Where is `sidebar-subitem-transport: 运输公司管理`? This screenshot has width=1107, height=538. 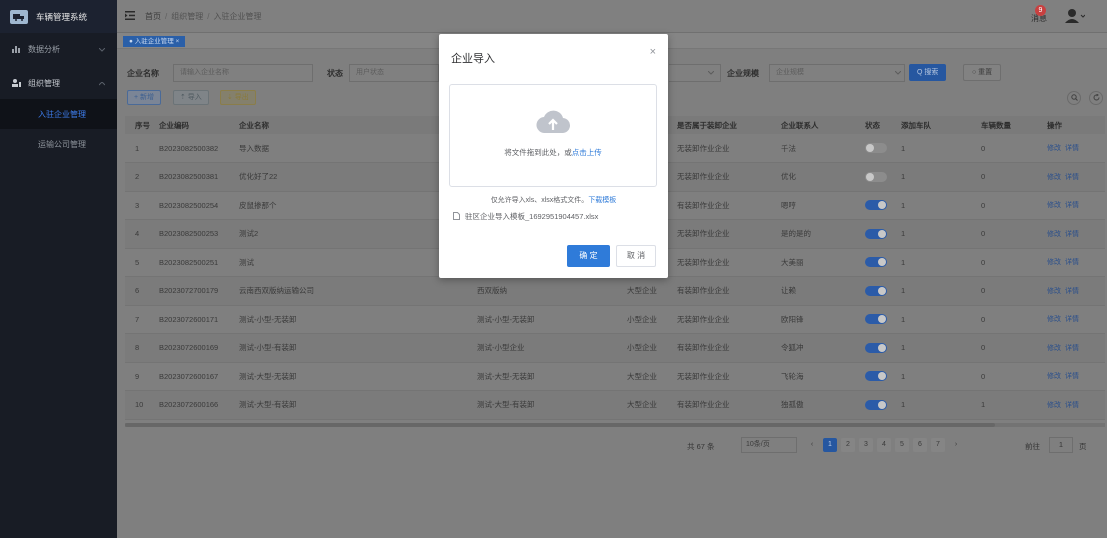
sidebar-subitem-transport: 运输公司管理 is located at coordinates (58, 144).